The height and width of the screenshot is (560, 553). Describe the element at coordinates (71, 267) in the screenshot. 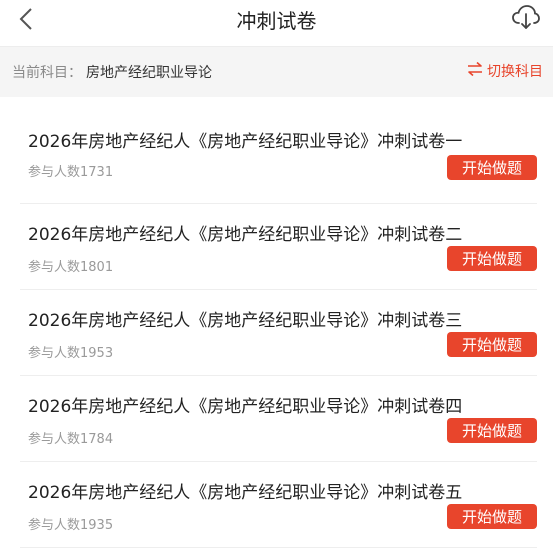

I see `participant-count: 参与人数1801` at that location.